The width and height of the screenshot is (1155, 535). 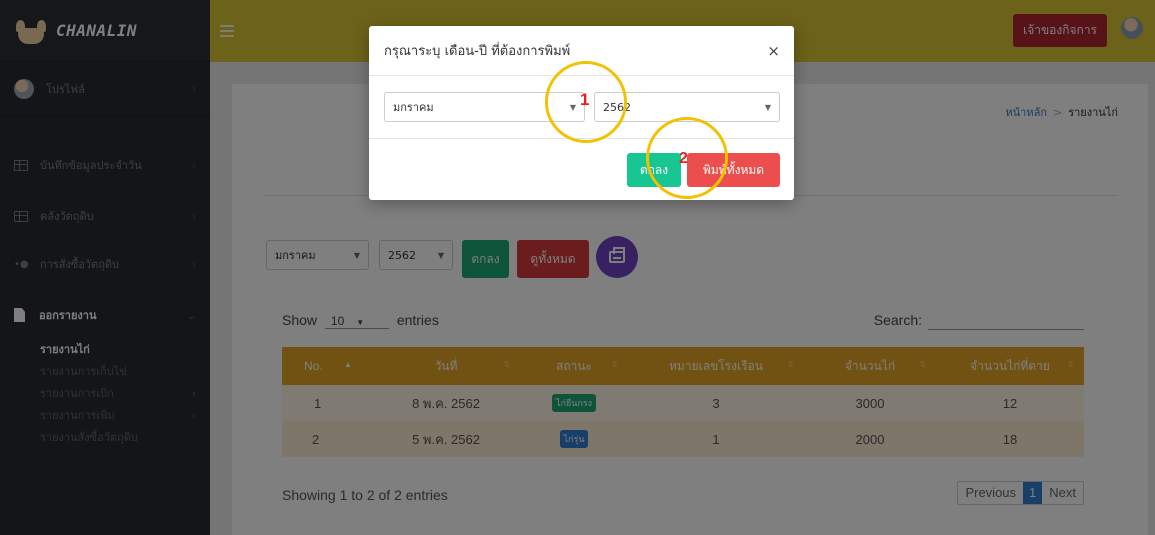 I want to click on entries-length-select: 10 ▼, so click(x=356, y=321).